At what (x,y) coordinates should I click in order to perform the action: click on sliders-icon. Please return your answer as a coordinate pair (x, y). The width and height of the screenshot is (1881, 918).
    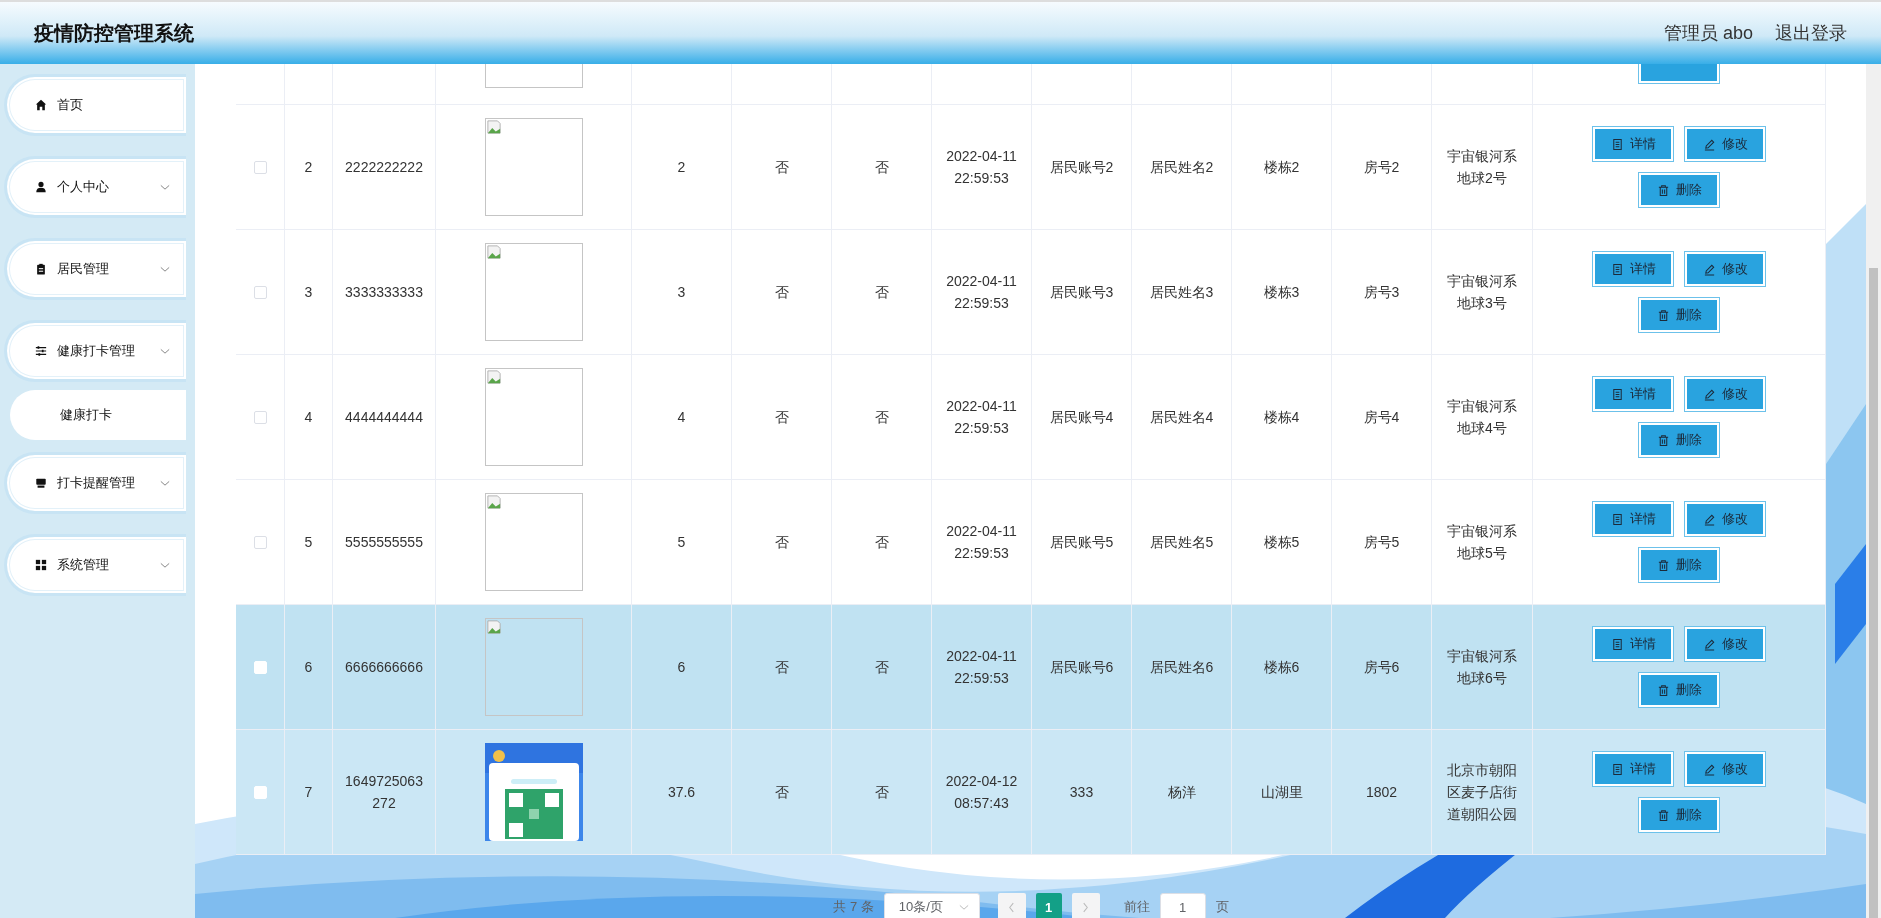
    Looking at the image, I should click on (41, 351).